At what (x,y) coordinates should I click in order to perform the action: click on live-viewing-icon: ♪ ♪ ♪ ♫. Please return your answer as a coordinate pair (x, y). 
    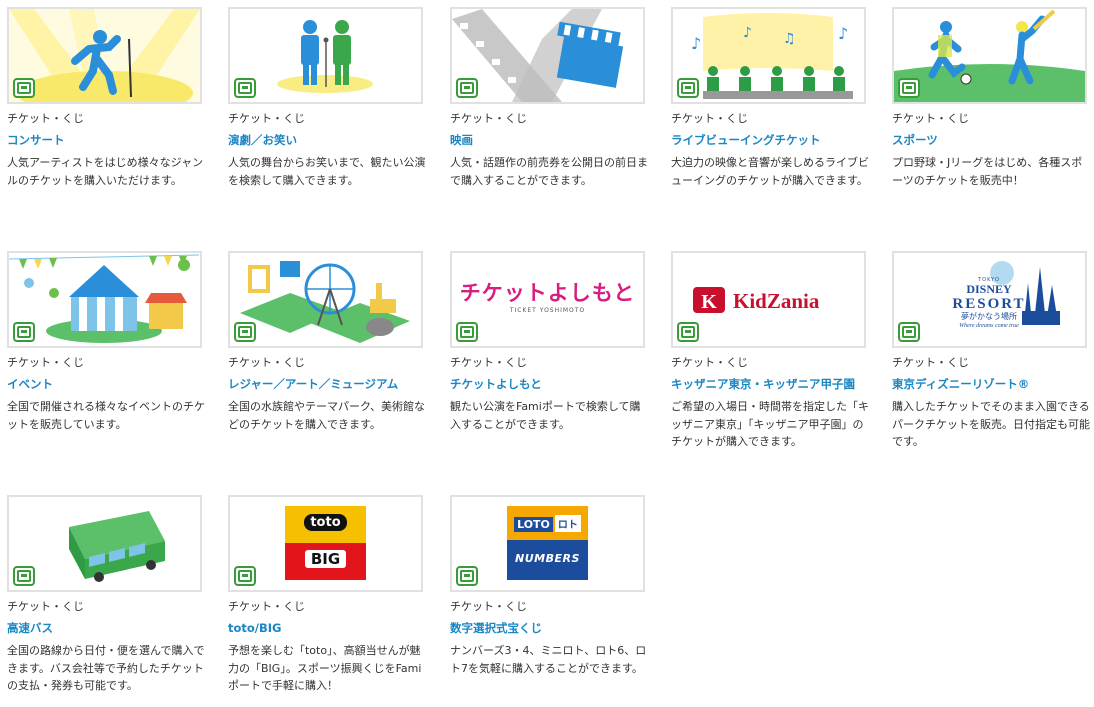
    Looking at the image, I should click on (768, 55).